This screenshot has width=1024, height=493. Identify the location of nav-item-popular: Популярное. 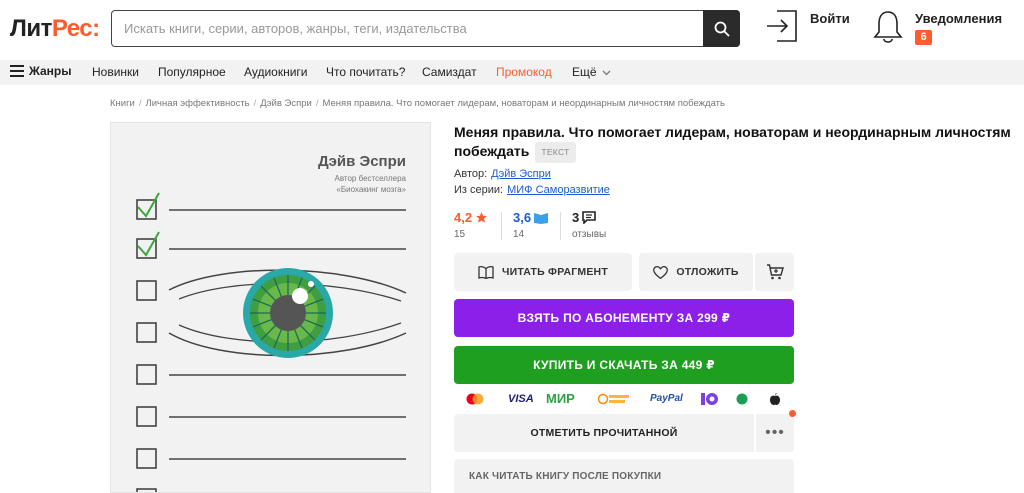
(192, 72).